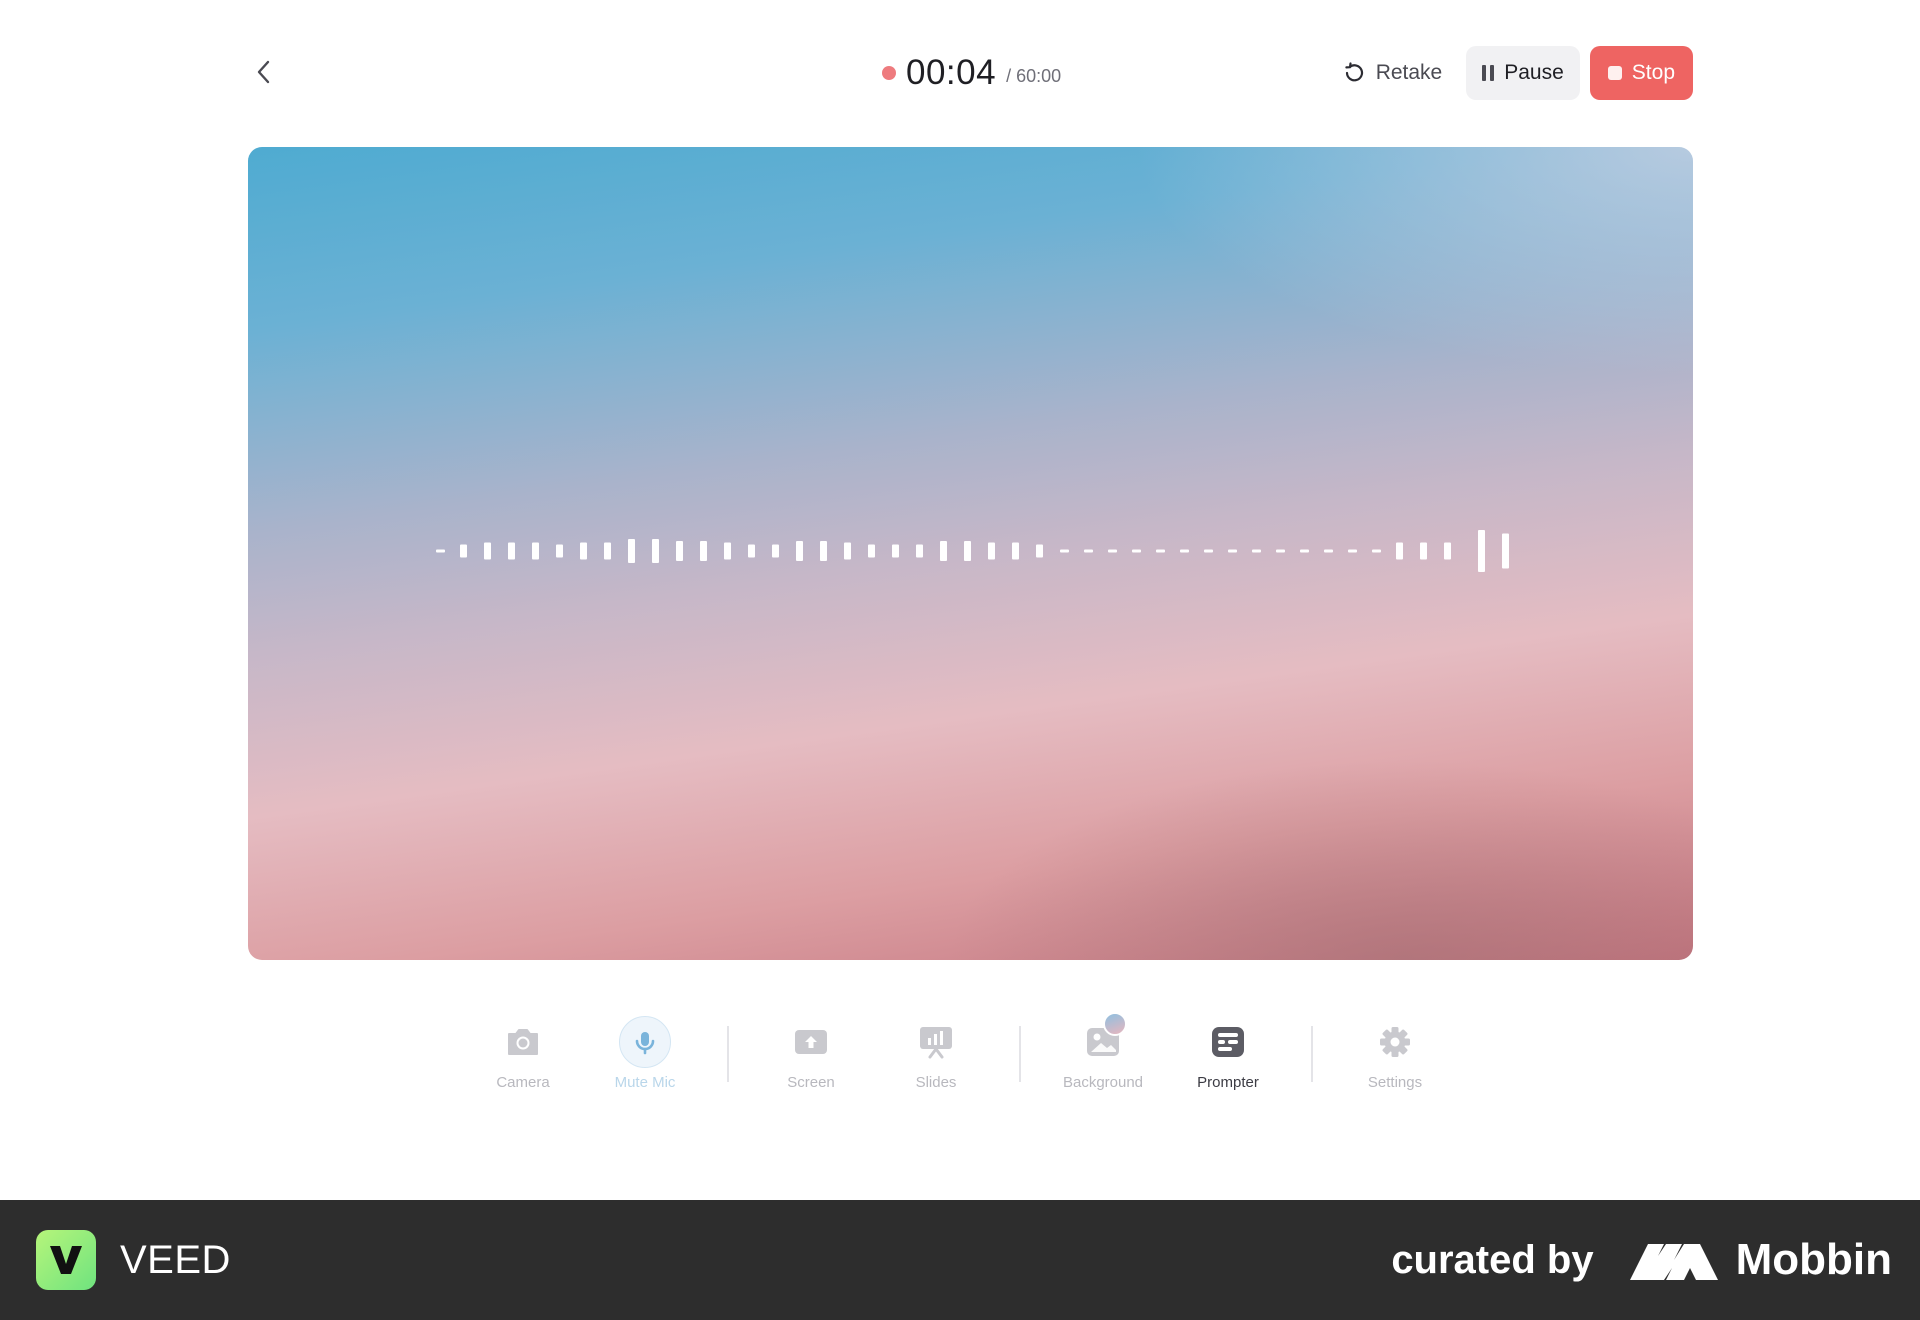 The width and height of the screenshot is (1920, 1320). What do you see at coordinates (1534, 72) in the screenshot?
I see `pause-label: Pause` at bounding box center [1534, 72].